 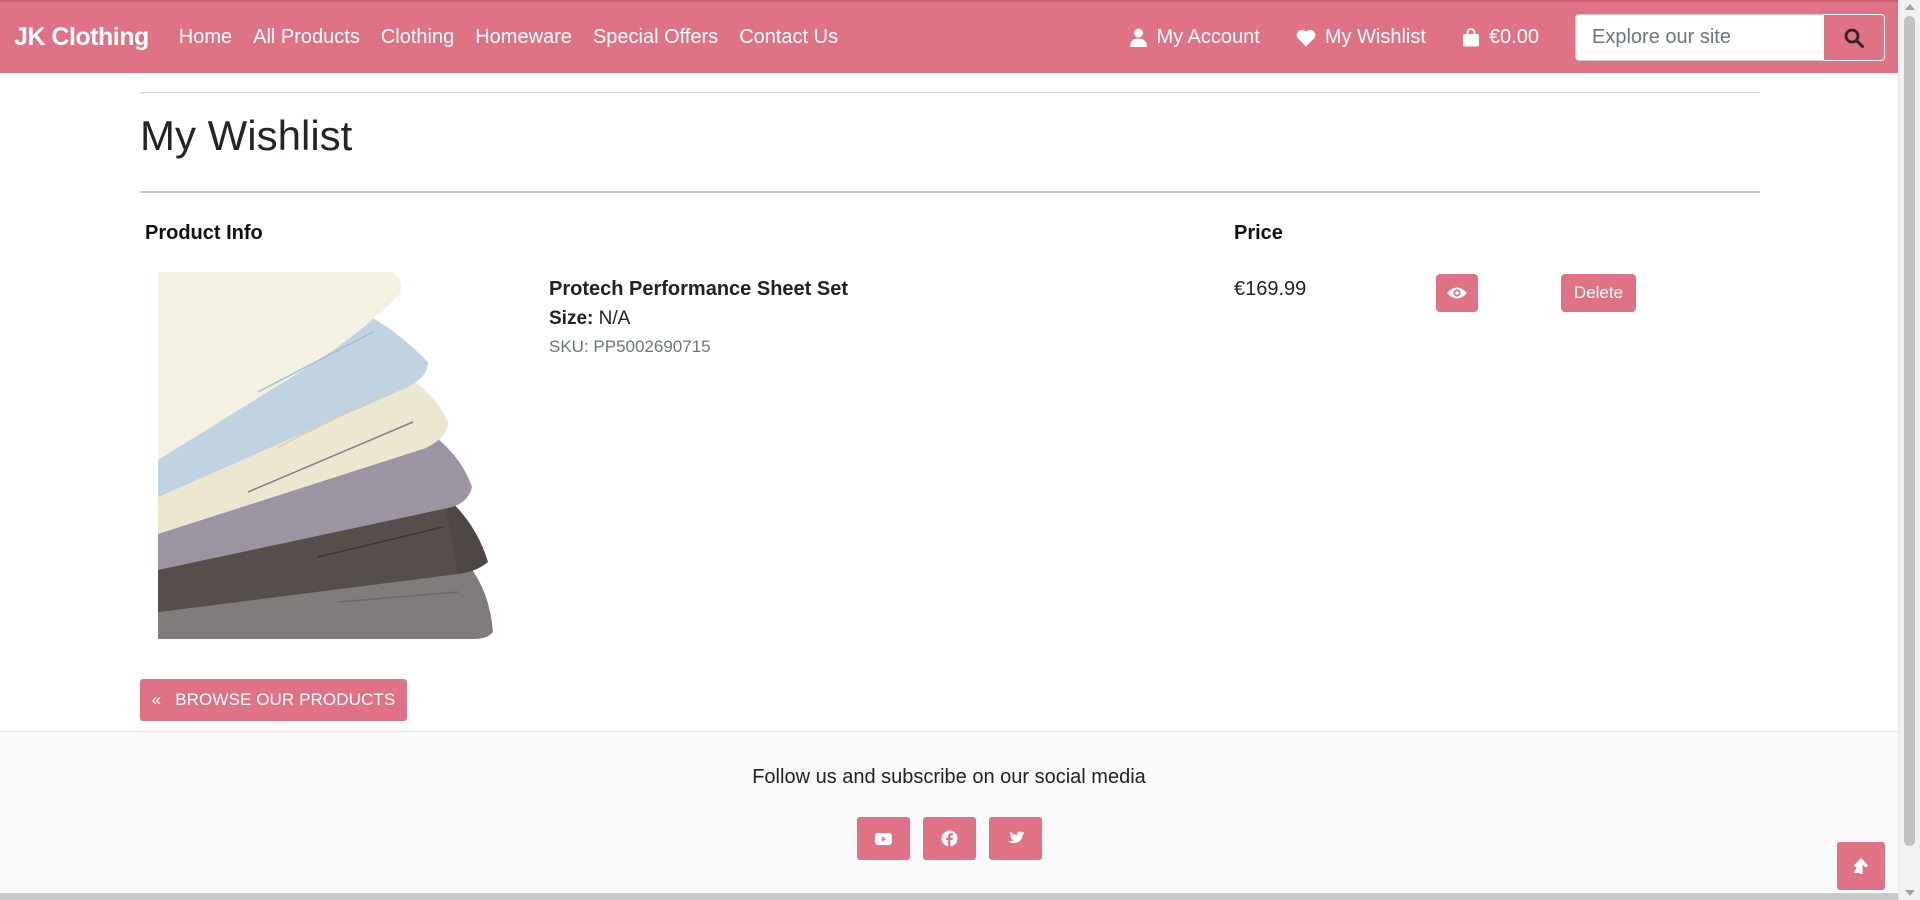 What do you see at coordinates (950, 192) in the screenshot?
I see `title-divider` at bounding box center [950, 192].